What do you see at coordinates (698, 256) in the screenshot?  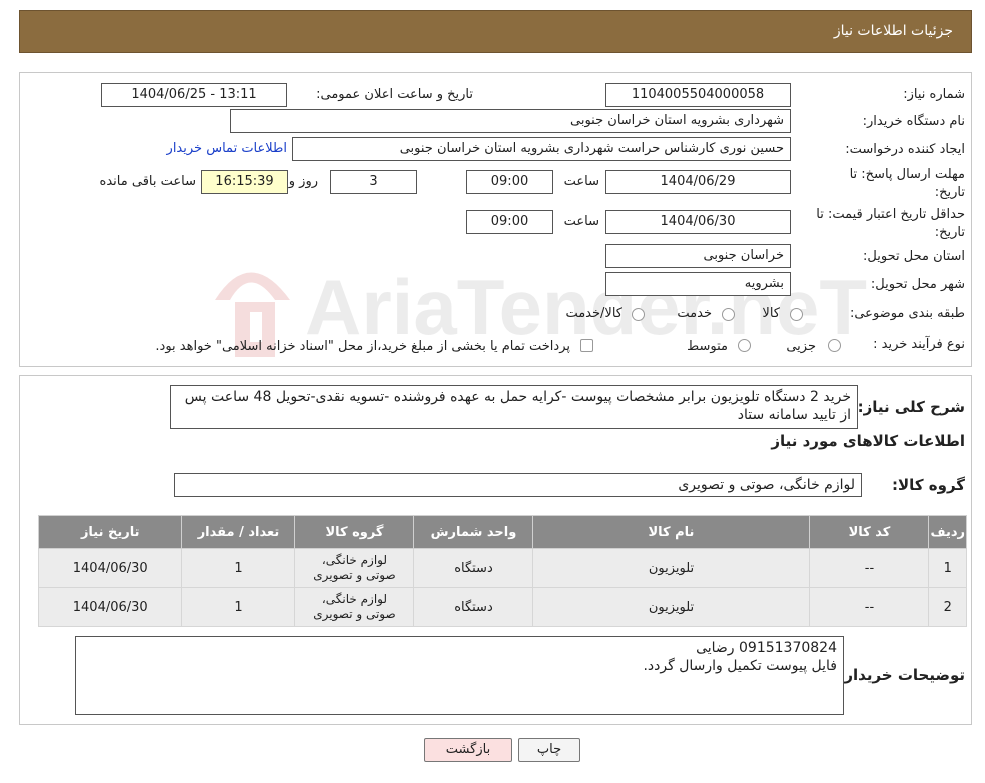 I see `province-field: خراسان جنوبی` at bounding box center [698, 256].